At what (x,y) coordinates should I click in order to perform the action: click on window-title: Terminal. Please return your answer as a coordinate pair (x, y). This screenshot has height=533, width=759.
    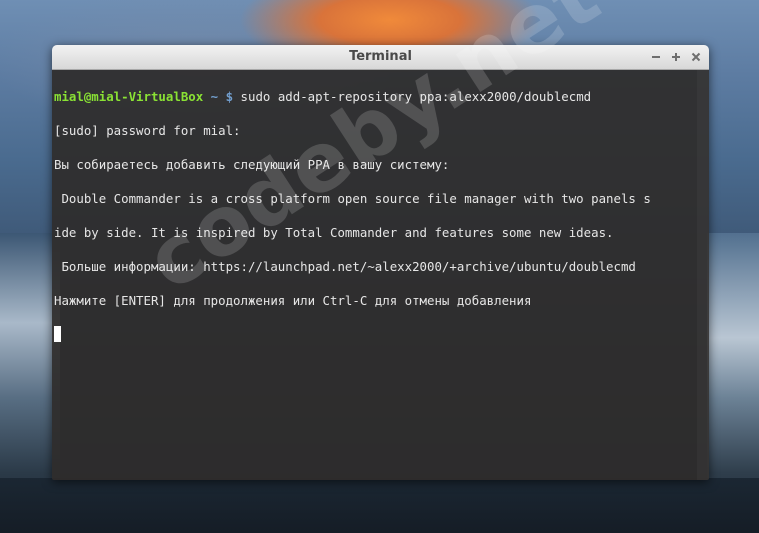
    Looking at the image, I should click on (380, 56).